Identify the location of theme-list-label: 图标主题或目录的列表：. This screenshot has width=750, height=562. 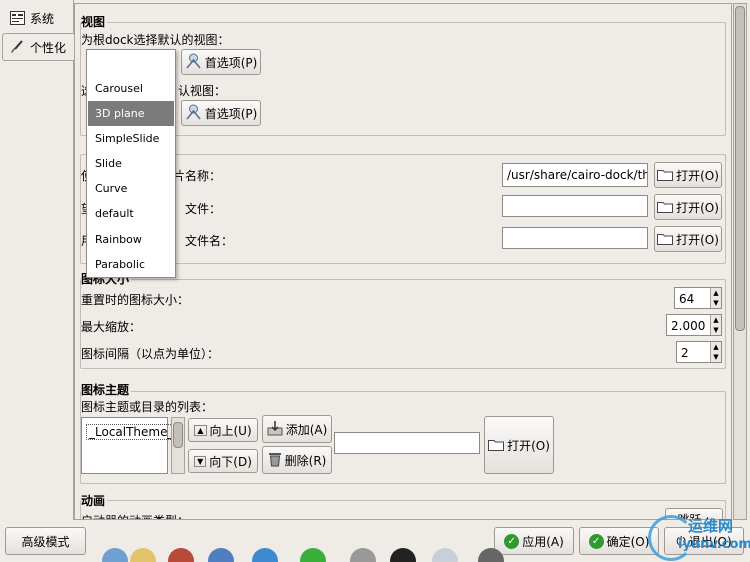
(147, 407).